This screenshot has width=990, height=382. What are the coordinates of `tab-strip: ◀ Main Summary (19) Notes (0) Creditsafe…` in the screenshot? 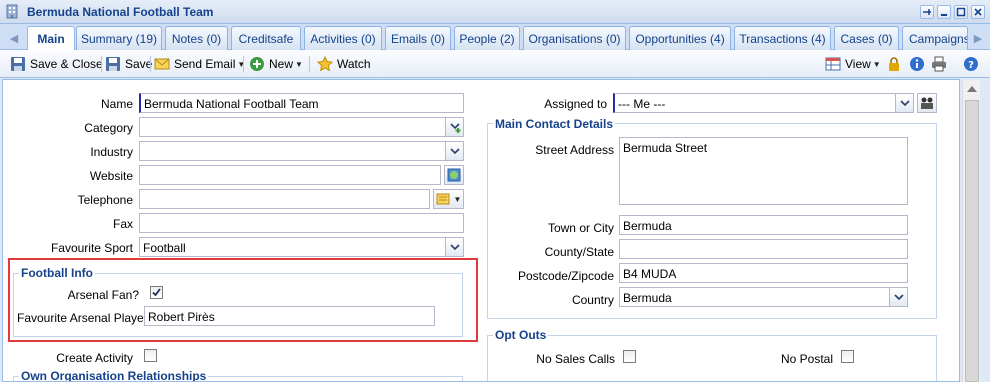 It's located at (495, 37).